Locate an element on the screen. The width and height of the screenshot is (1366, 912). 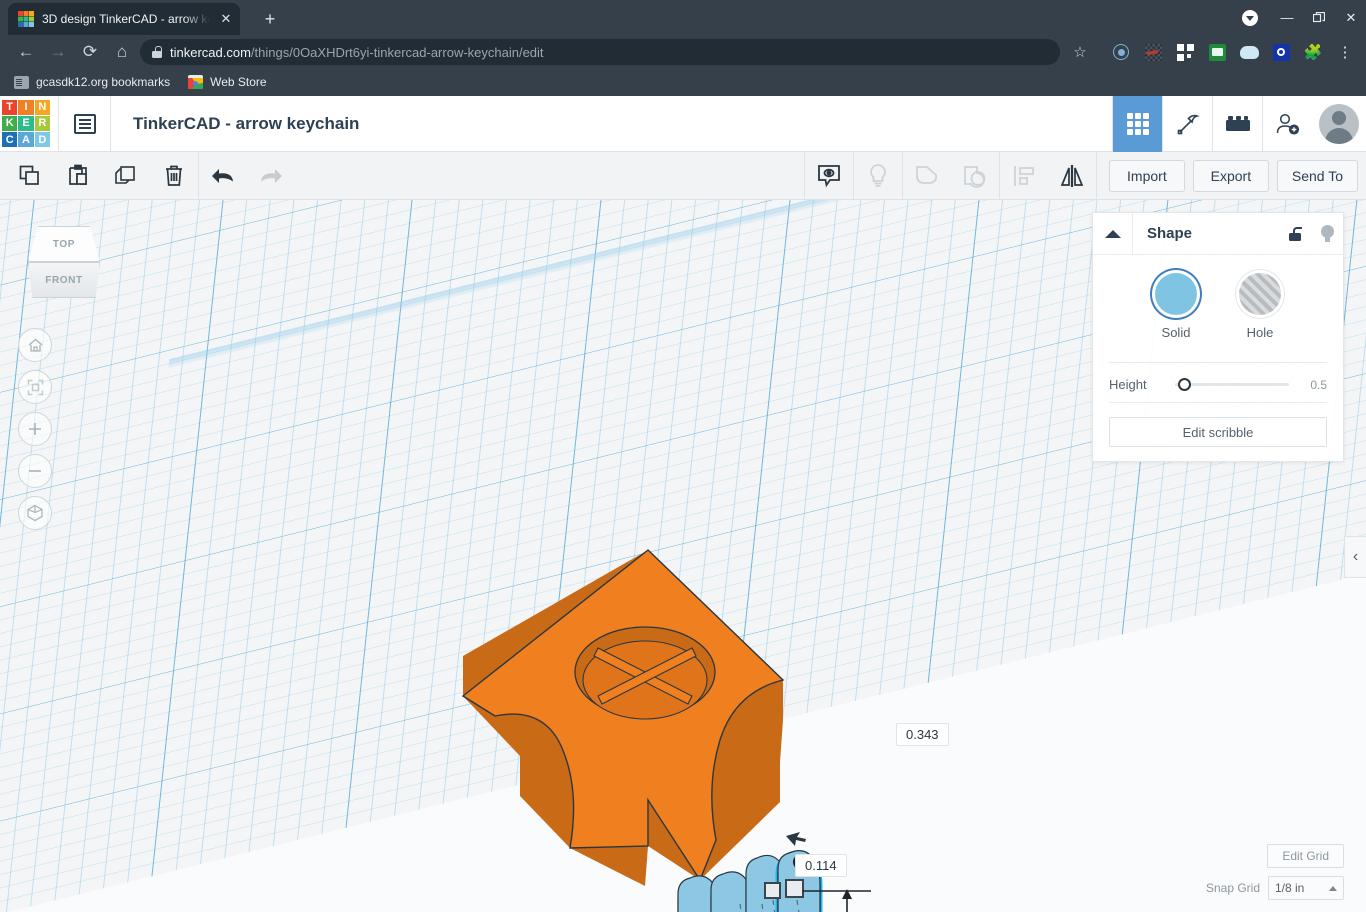
height-slider-knob is located at coordinates (1184, 384).